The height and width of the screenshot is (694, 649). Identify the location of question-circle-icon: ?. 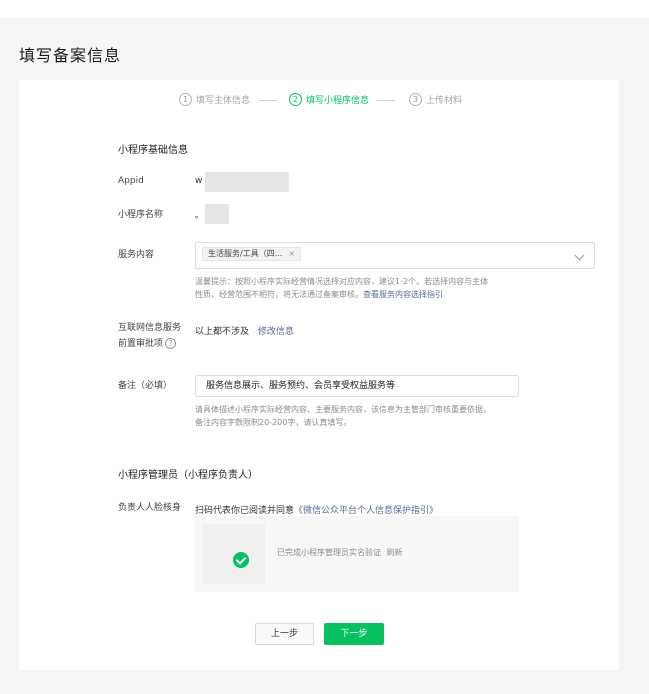
(171, 343).